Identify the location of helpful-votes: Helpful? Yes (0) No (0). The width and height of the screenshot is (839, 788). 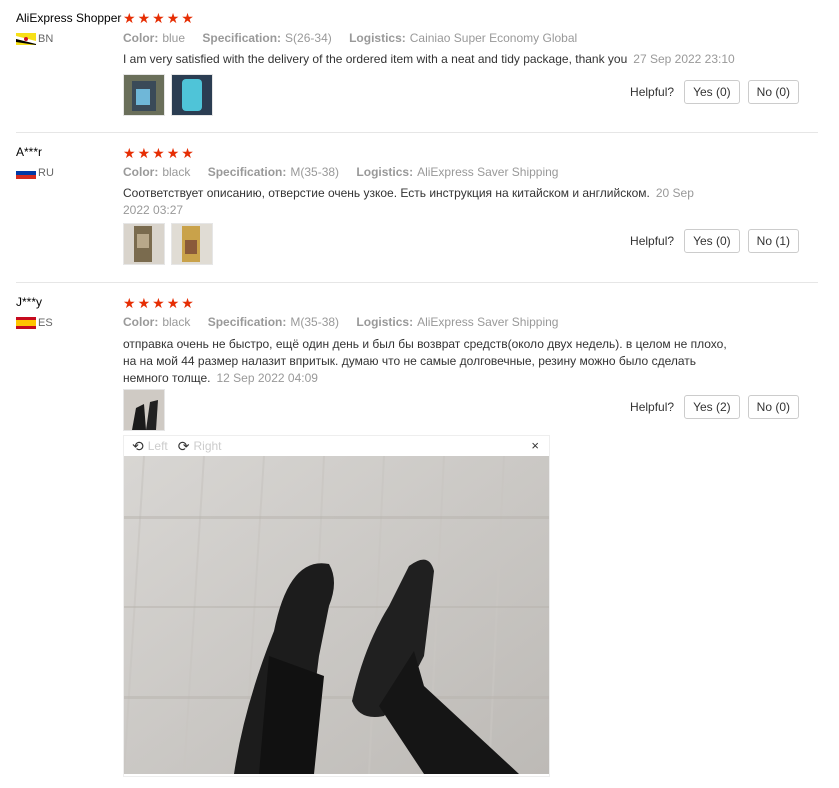
(714, 92).